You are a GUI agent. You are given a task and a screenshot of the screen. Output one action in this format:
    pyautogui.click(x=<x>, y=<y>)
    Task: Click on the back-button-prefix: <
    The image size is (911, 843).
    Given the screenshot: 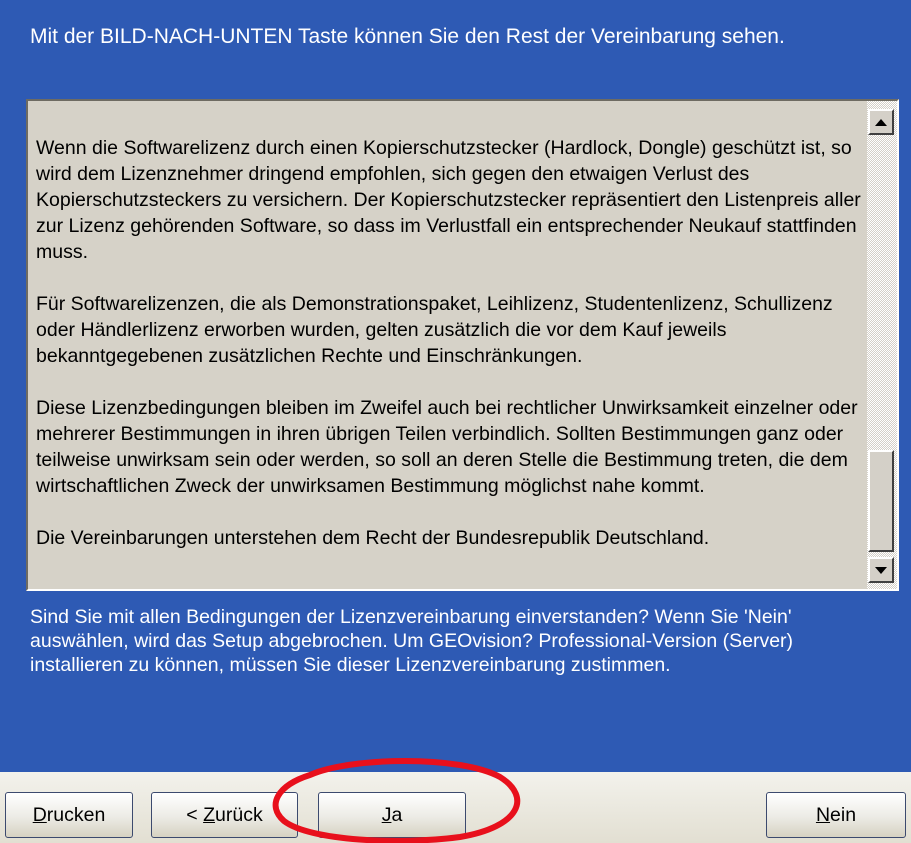 What is the action you would take?
    pyautogui.click(x=195, y=814)
    